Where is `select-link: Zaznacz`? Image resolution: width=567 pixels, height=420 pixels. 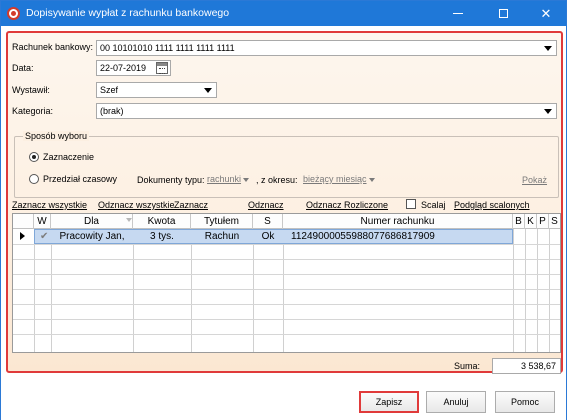 select-link: Zaznacz is located at coordinates (191, 205).